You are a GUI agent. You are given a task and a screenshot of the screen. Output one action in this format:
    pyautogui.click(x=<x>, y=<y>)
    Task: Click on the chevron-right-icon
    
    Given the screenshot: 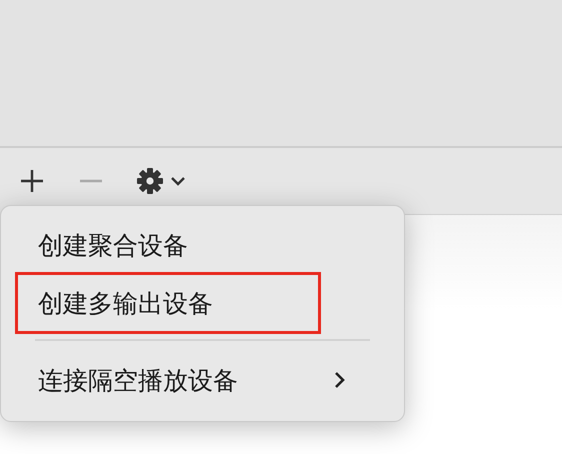 What is the action you would take?
    pyautogui.click(x=340, y=380)
    